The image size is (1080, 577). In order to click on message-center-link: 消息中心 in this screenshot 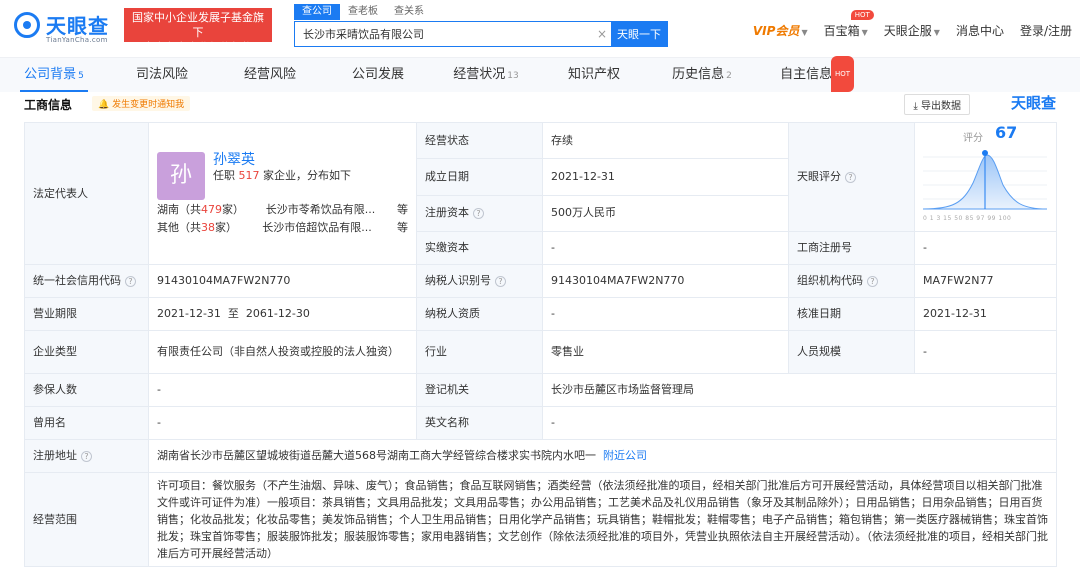, I will do `click(980, 30)`.